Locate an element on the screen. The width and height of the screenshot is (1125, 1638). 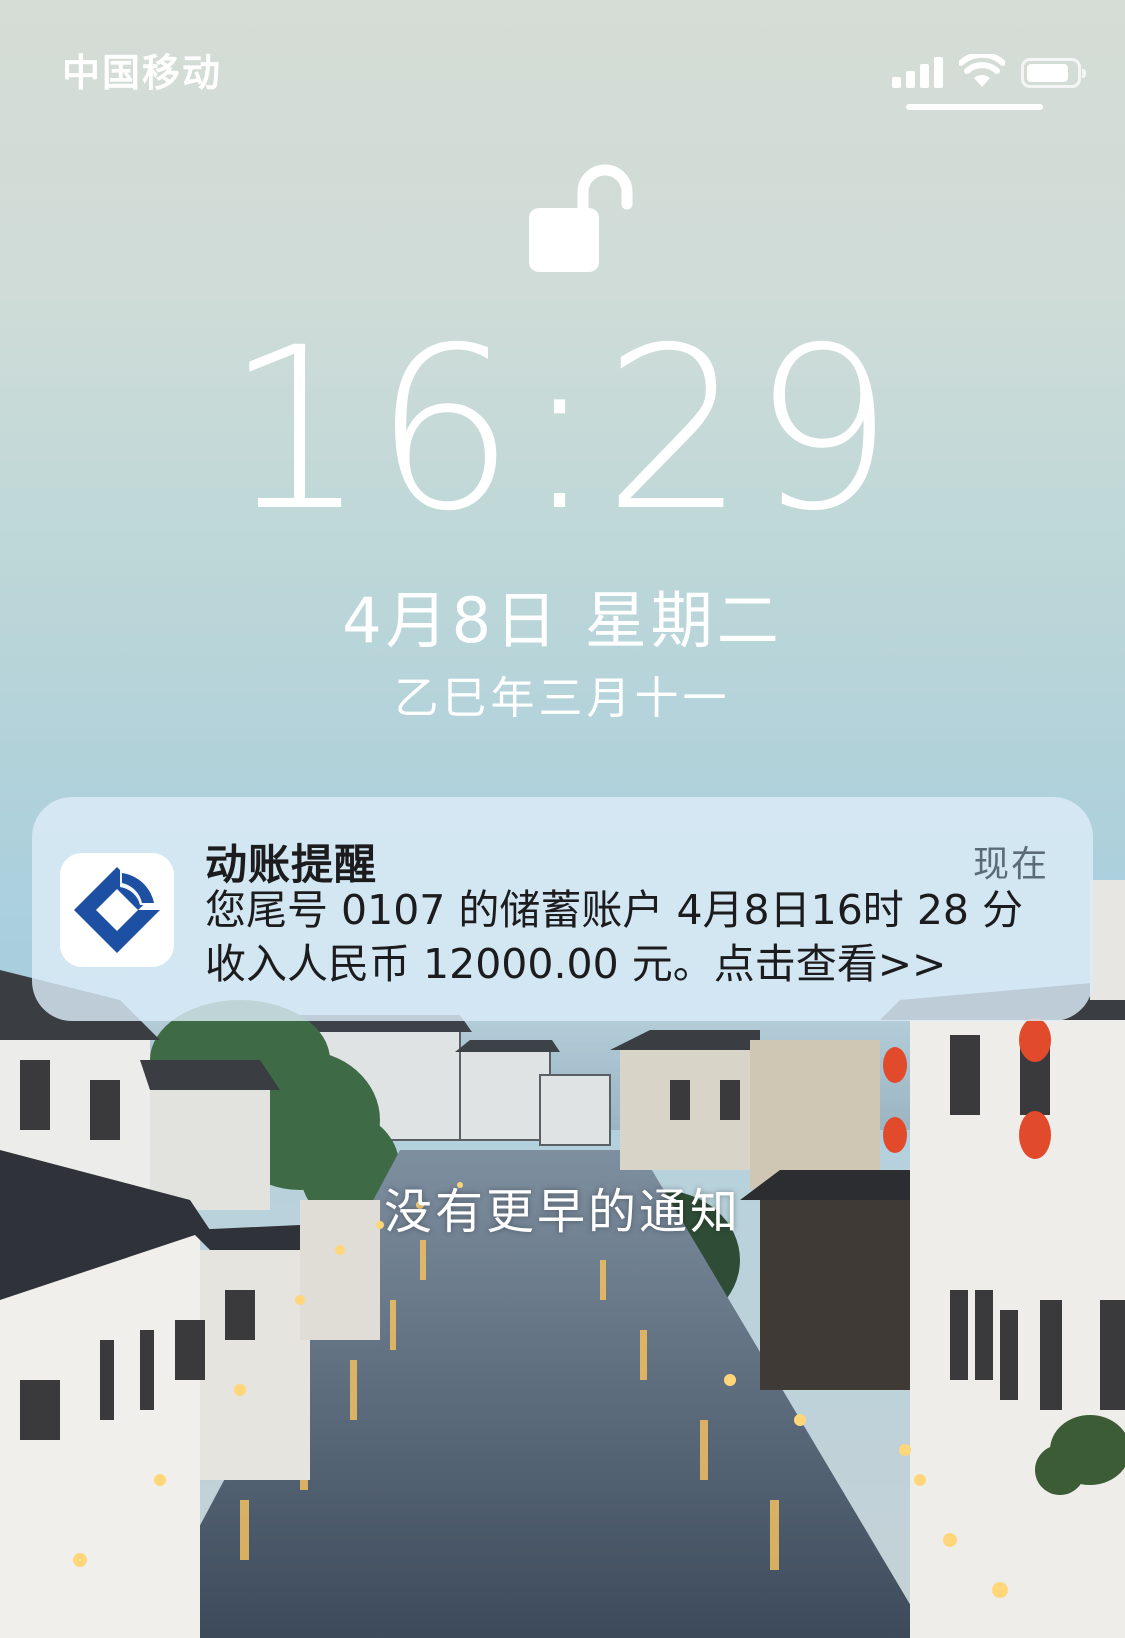
cellular-signal-icon is located at coordinates (917, 72).